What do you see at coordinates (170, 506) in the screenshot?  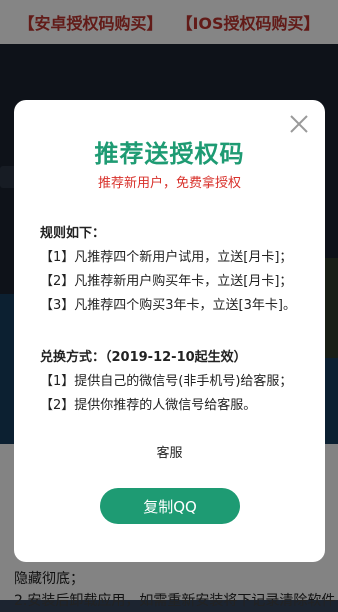 I see `copy-qq-button: 复制QQ` at bounding box center [170, 506].